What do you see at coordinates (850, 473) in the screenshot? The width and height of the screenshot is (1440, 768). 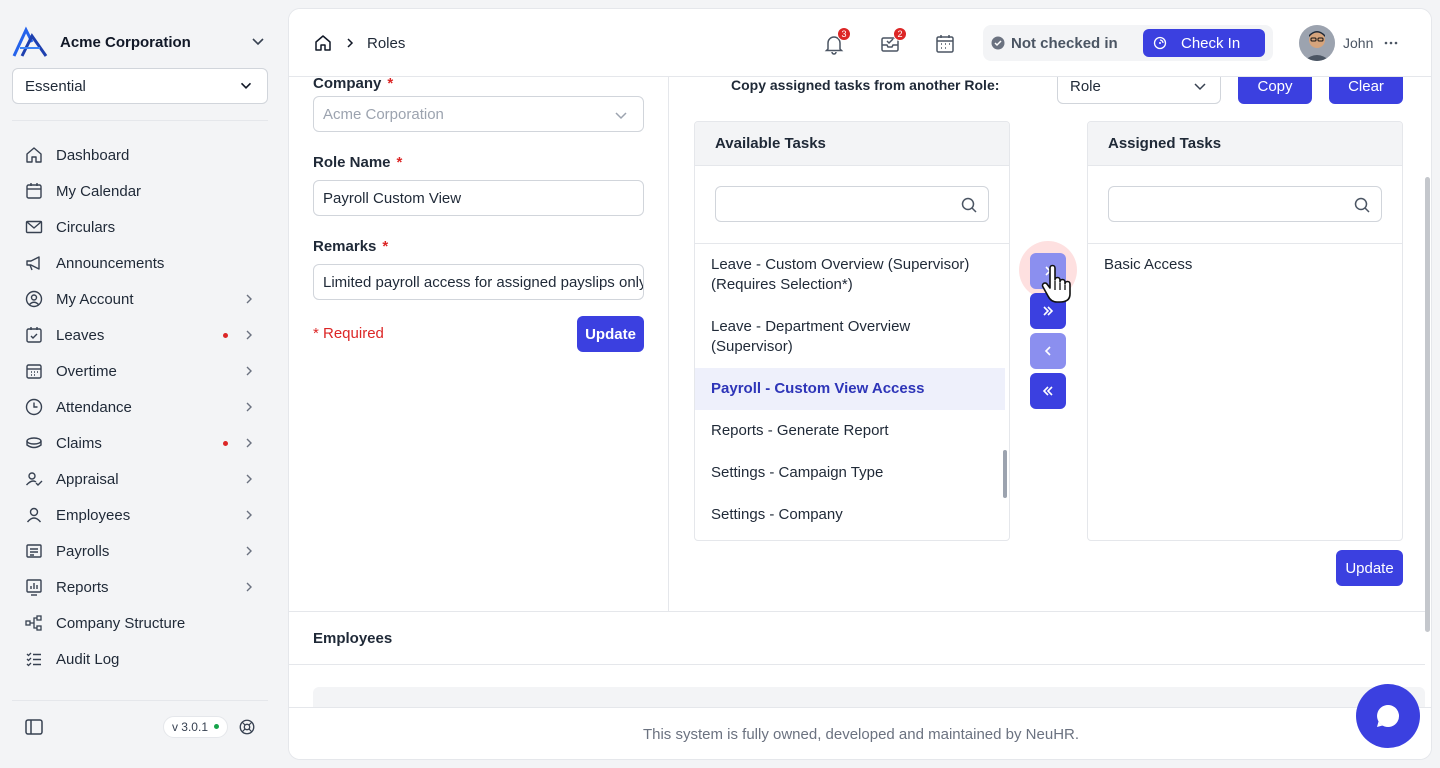 I see `available-task-item: Settings - Campaign Type` at bounding box center [850, 473].